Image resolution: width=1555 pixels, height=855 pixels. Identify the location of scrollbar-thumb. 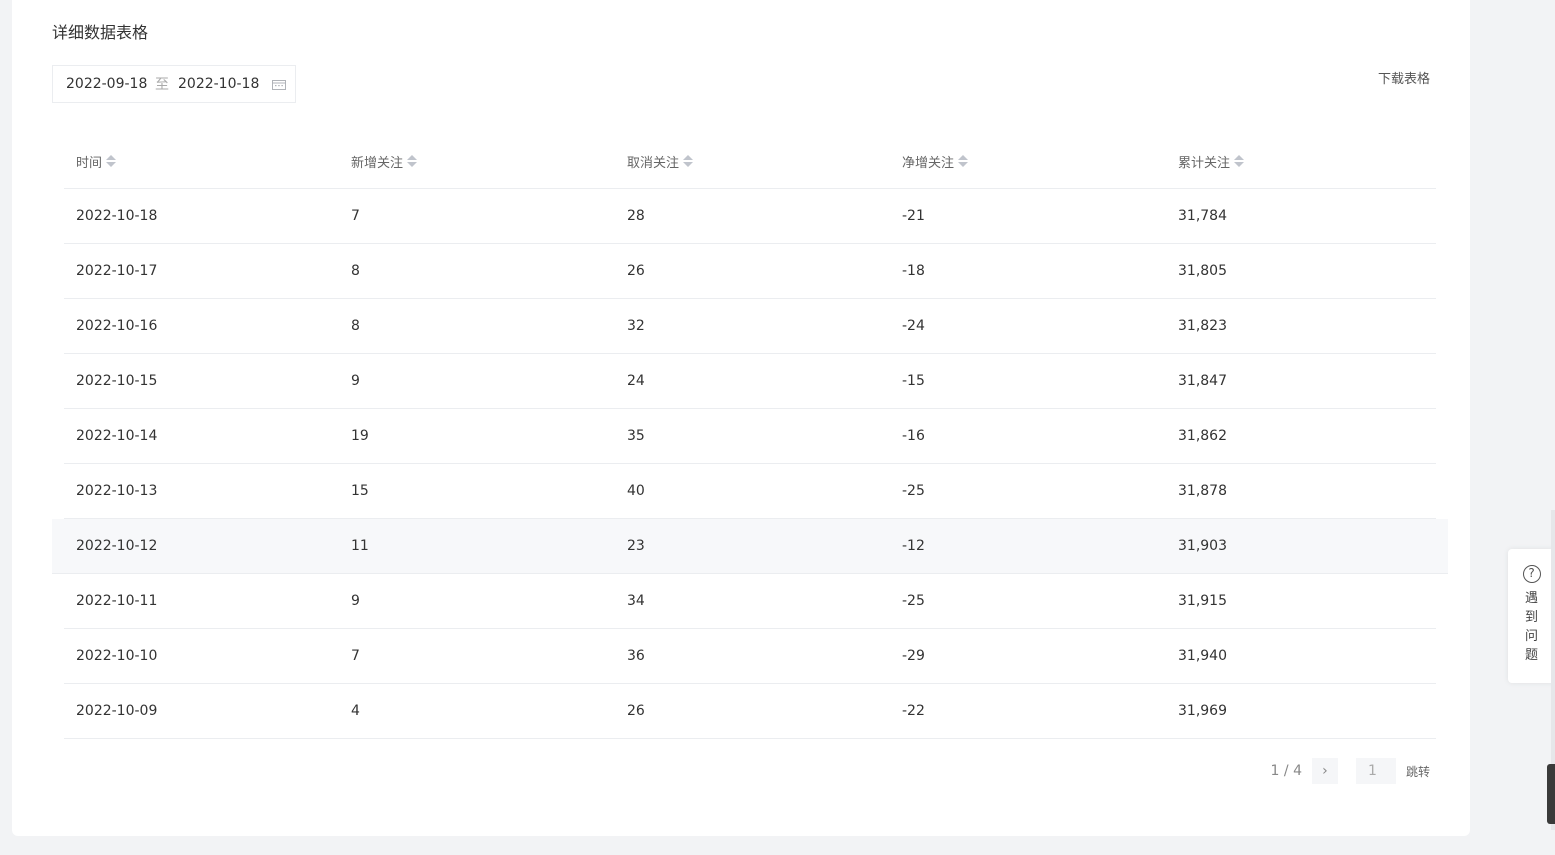
(1551, 794).